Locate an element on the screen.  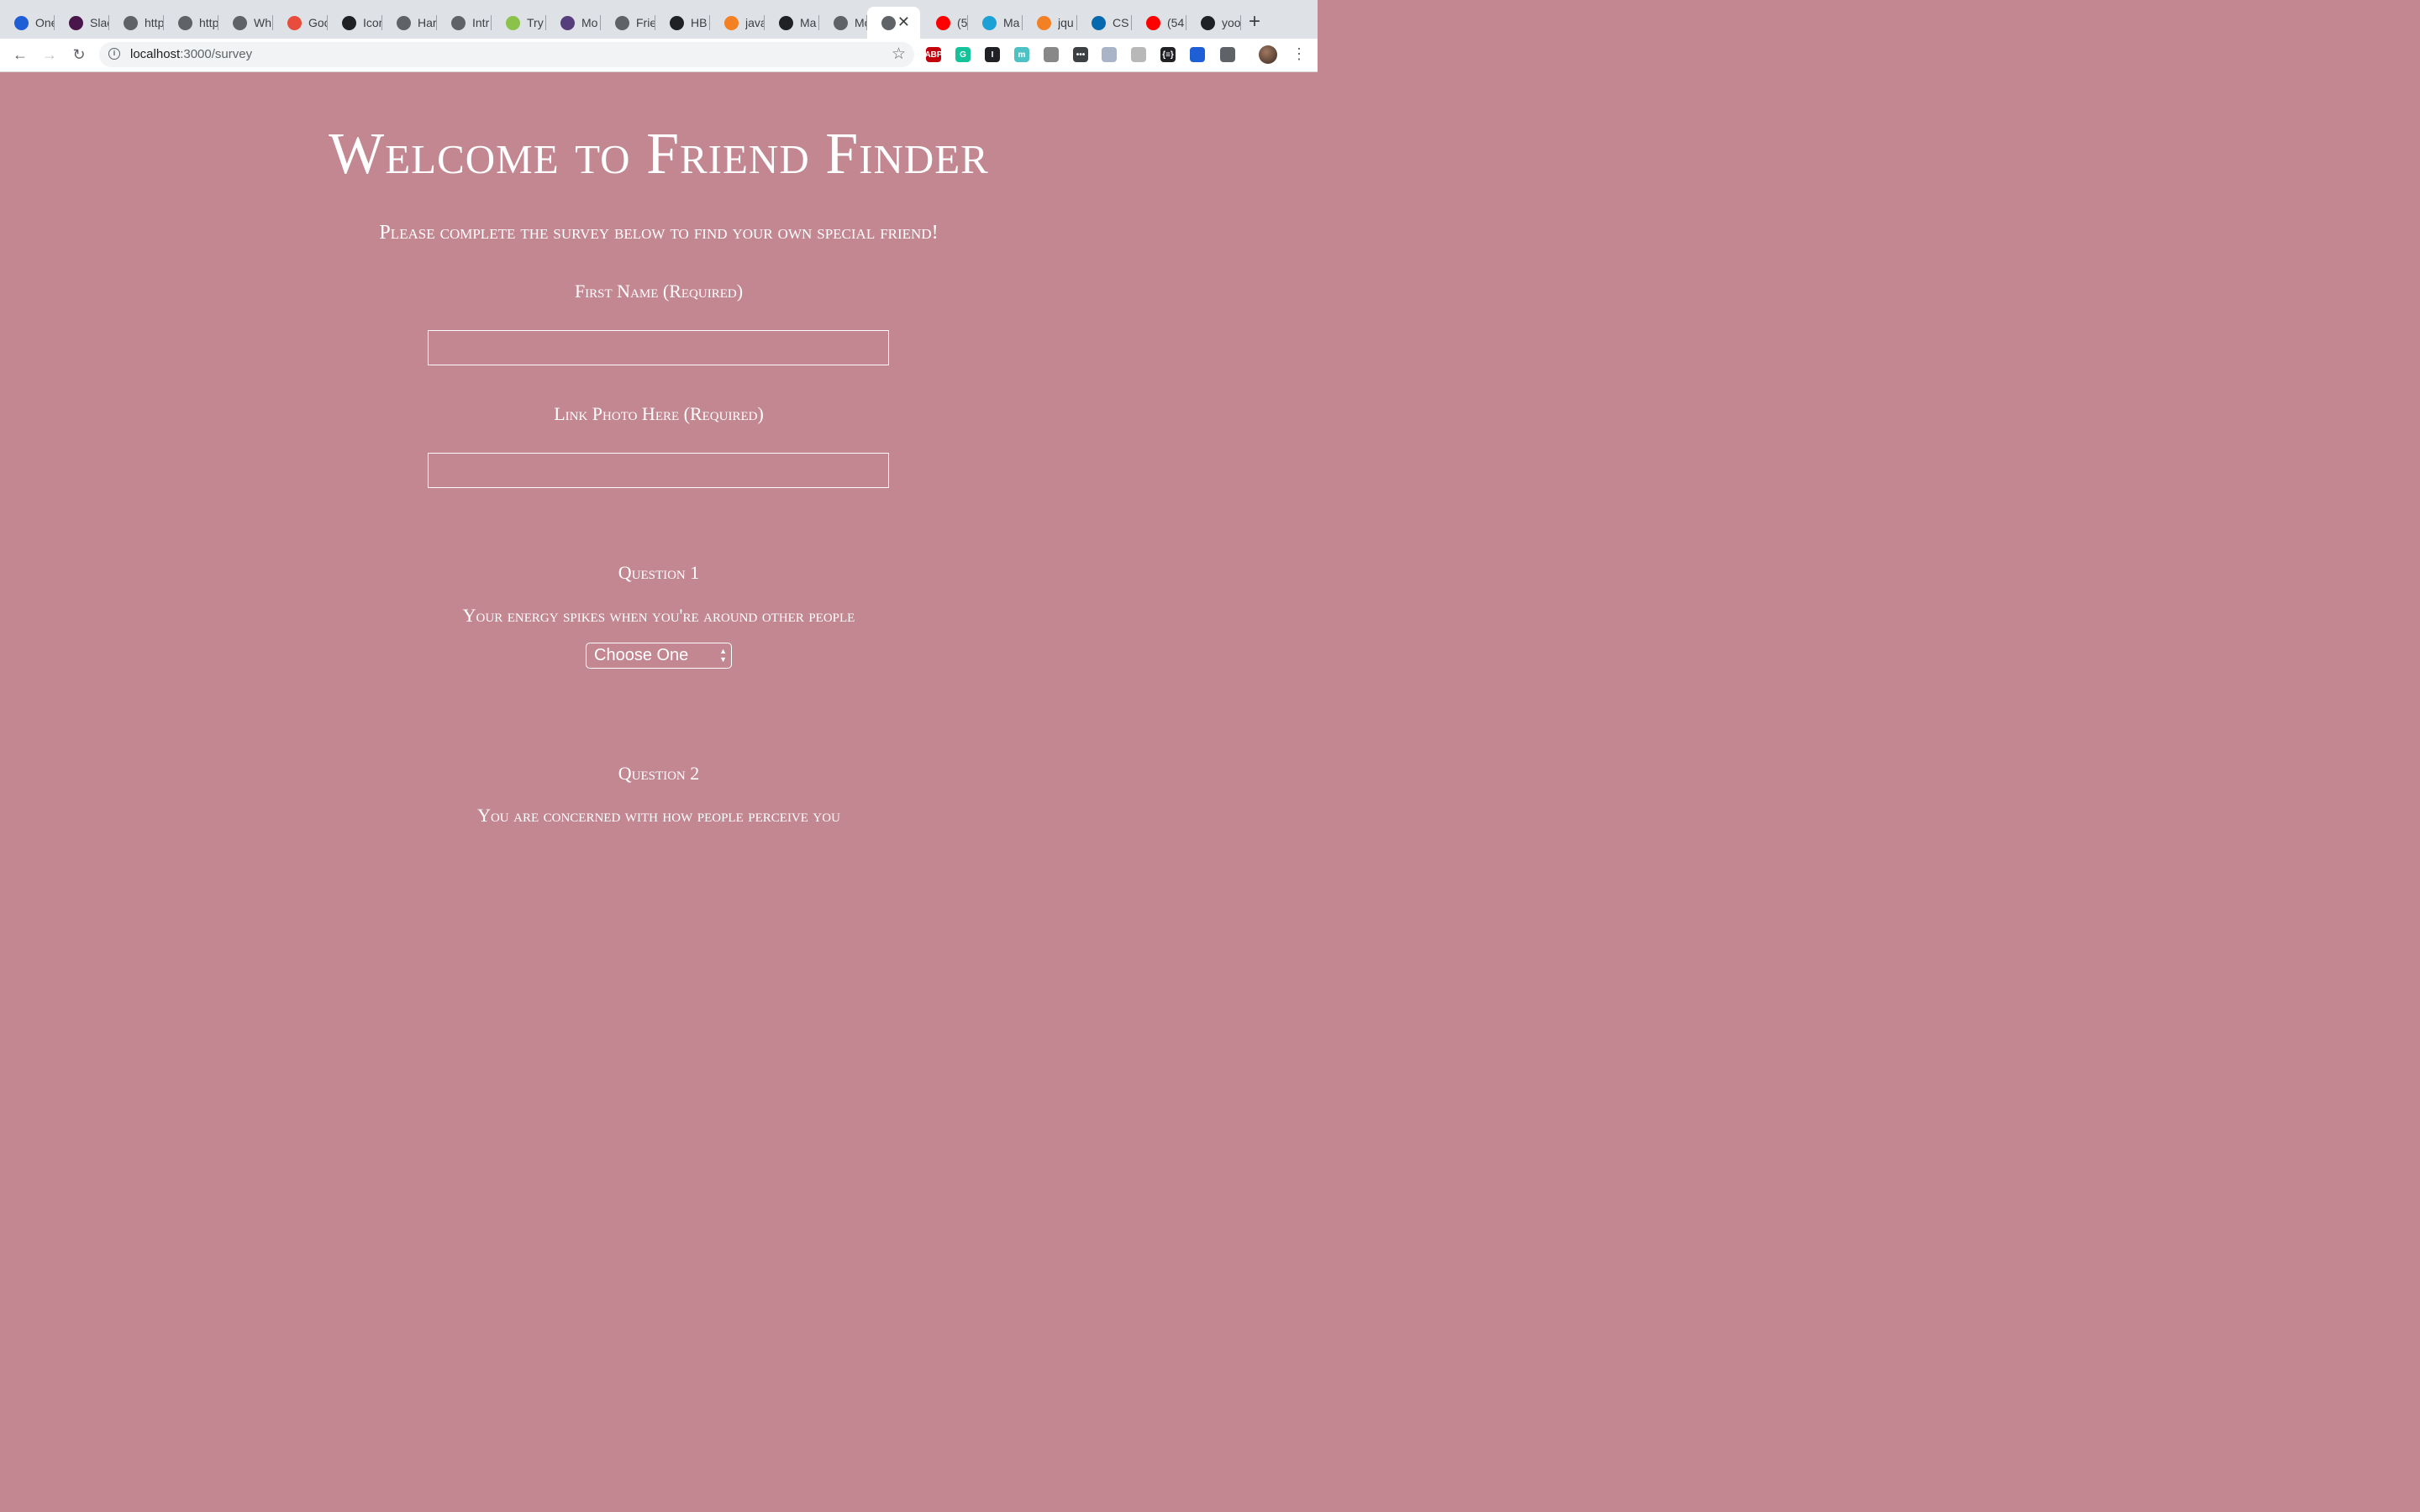
youtube-icon is located at coordinates (943, 22).